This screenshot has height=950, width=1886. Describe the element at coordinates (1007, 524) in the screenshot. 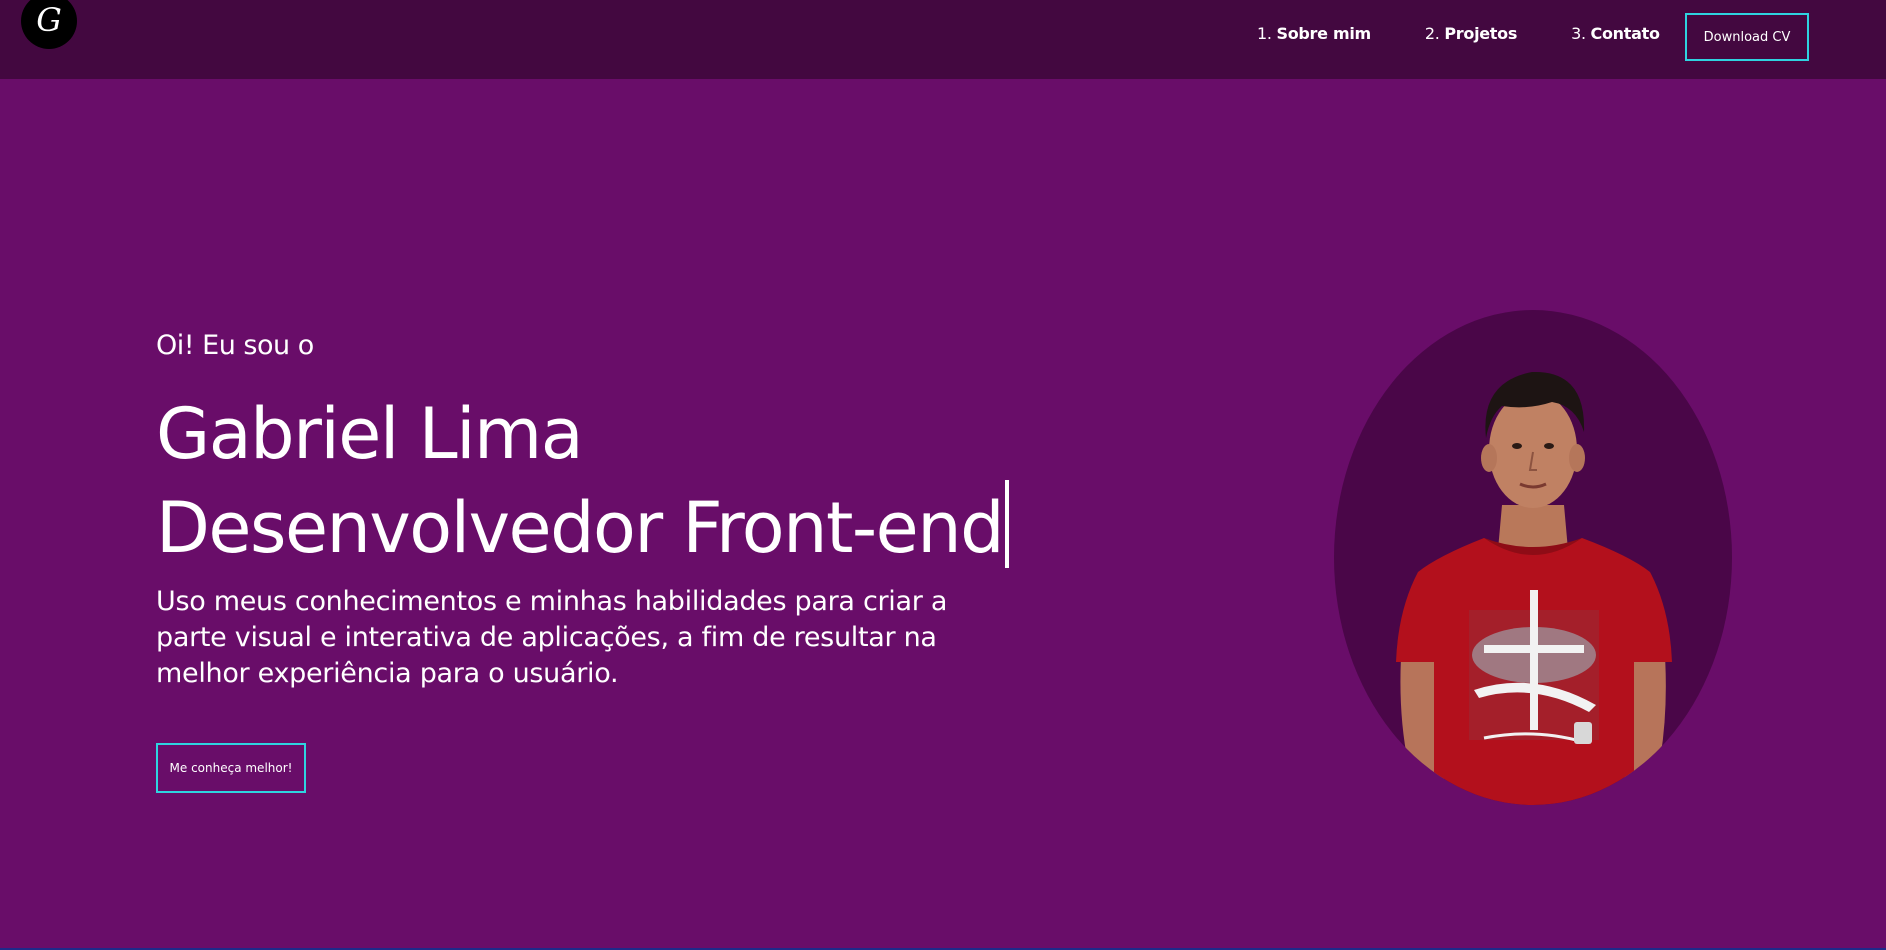

I see `typing-cursor` at that location.